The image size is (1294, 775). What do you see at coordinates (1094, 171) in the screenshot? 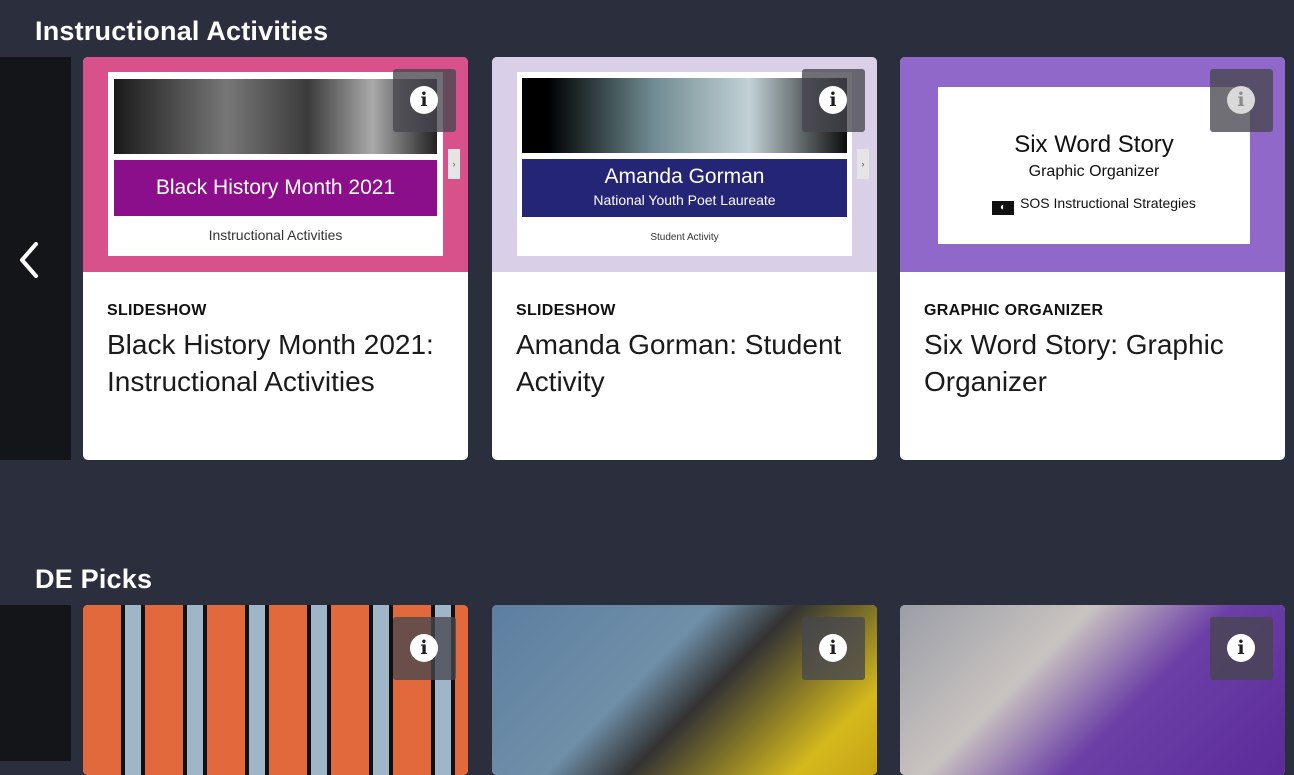
I see `preview-subtitle: Graphic Organizer` at bounding box center [1094, 171].